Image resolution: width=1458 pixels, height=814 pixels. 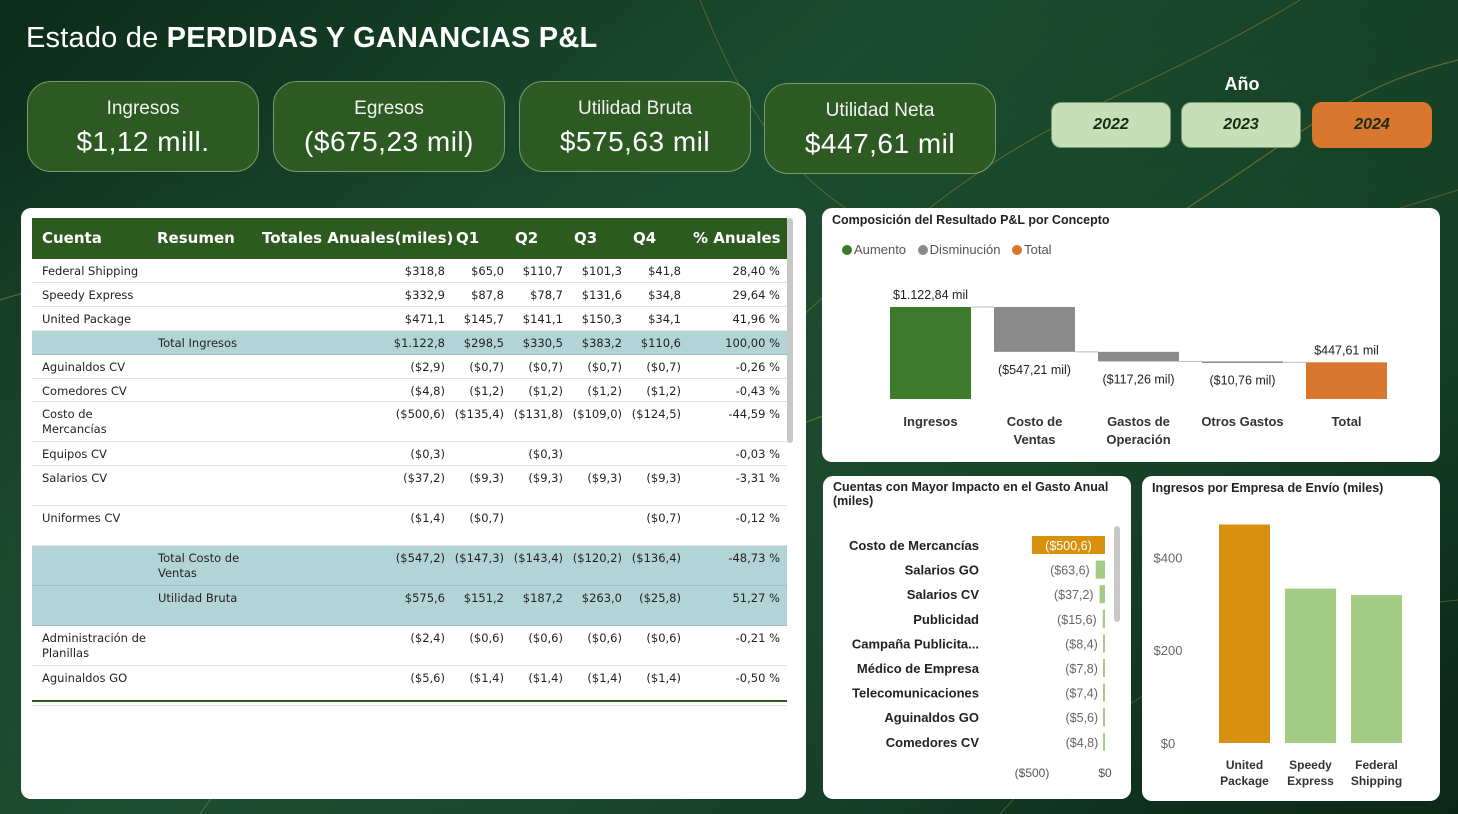 I want to click on column-header-pct: % Anuales, so click(x=737, y=238).